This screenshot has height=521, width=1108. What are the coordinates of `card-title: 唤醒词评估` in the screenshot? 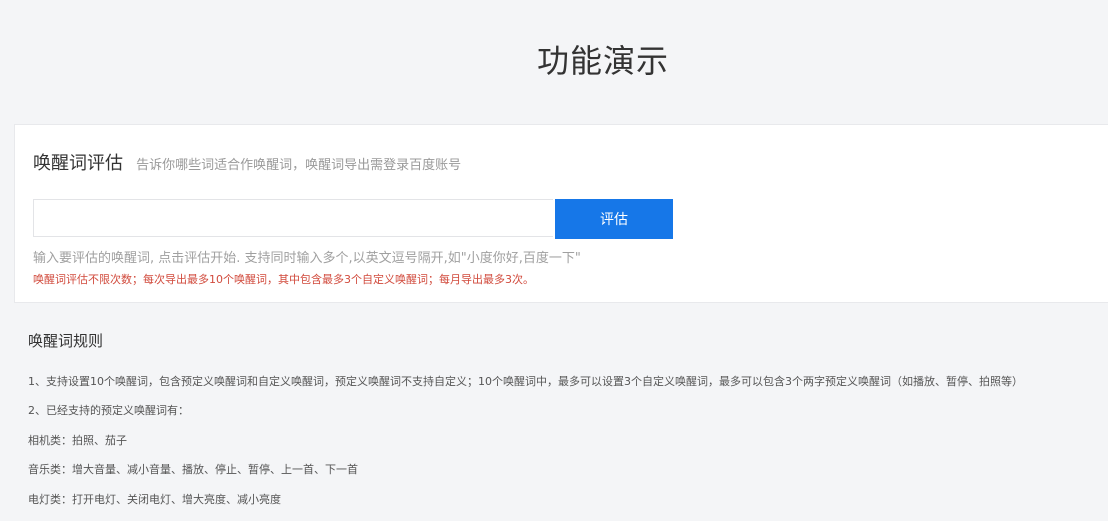 It's located at (78, 163).